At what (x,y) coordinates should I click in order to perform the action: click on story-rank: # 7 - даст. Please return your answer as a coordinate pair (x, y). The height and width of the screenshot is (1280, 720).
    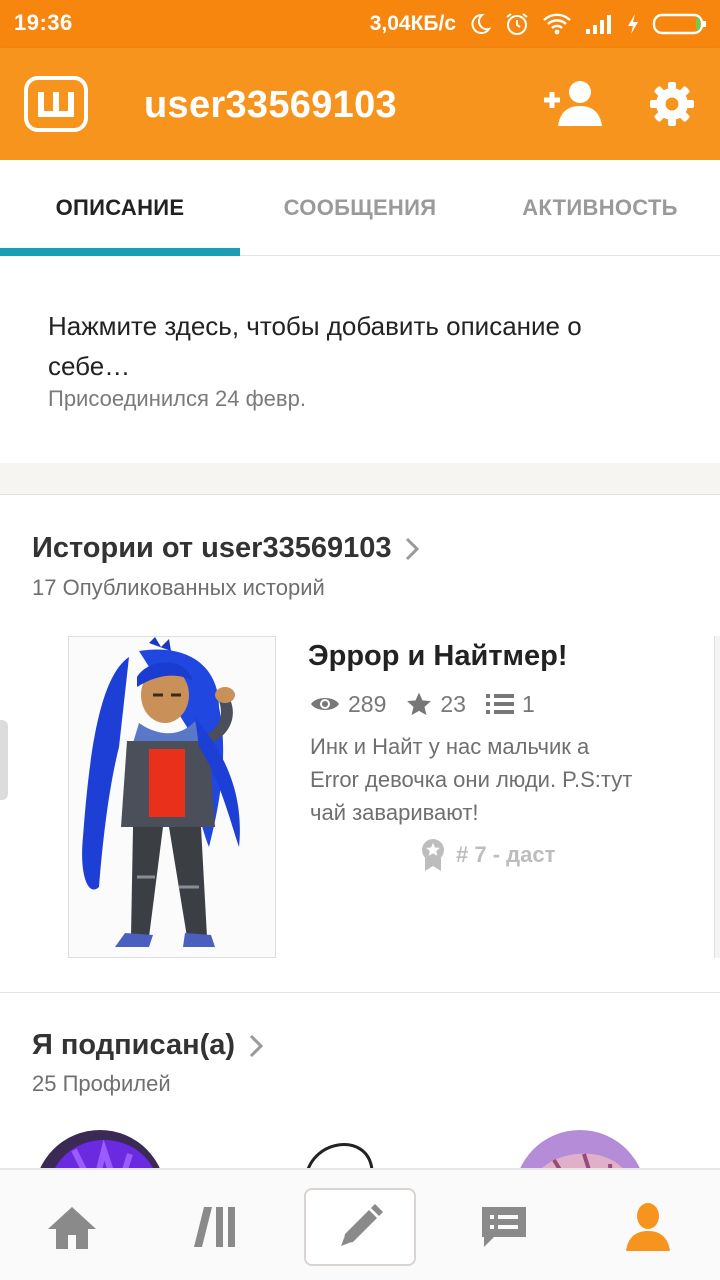
    Looking at the image, I should click on (487, 855).